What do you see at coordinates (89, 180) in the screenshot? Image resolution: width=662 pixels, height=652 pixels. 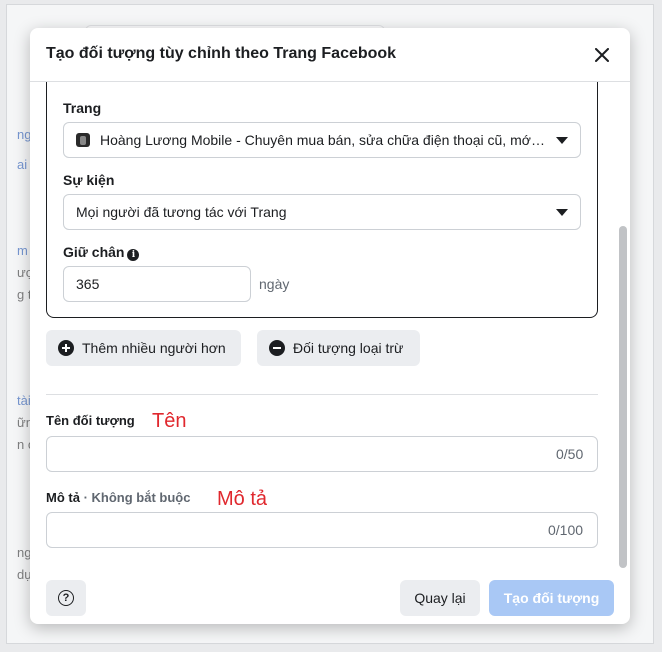 I see `event-label: Sự kiện` at bounding box center [89, 180].